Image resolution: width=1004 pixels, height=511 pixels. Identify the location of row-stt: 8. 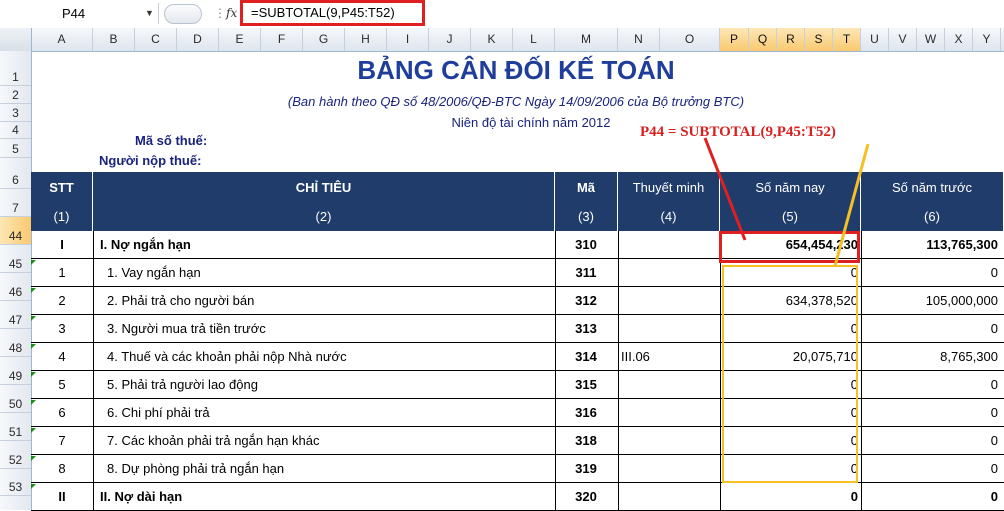
(62, 468).